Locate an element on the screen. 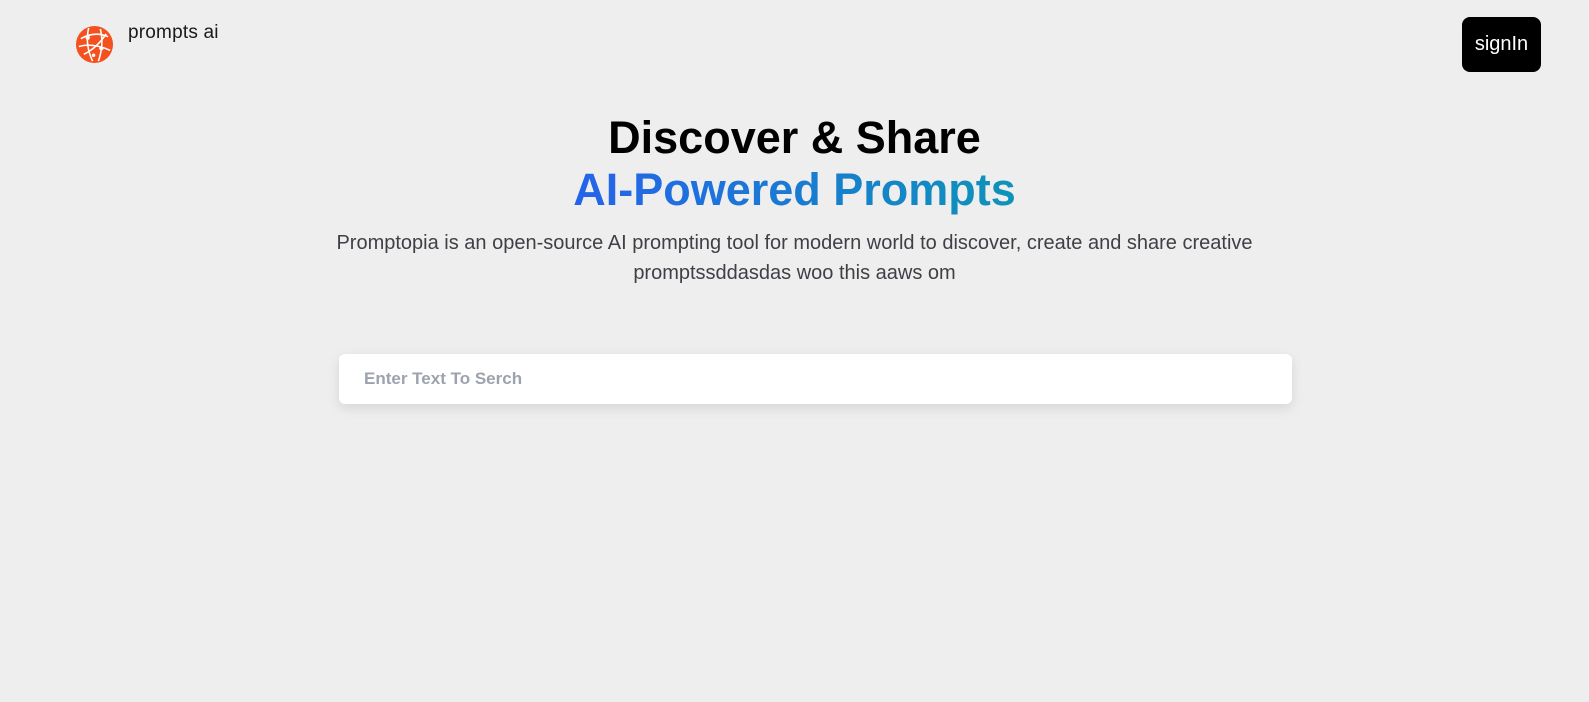 The width and height of the screenshot is (1589, 702). hero-title: Discover & Share is located at coordinates (794, 137).